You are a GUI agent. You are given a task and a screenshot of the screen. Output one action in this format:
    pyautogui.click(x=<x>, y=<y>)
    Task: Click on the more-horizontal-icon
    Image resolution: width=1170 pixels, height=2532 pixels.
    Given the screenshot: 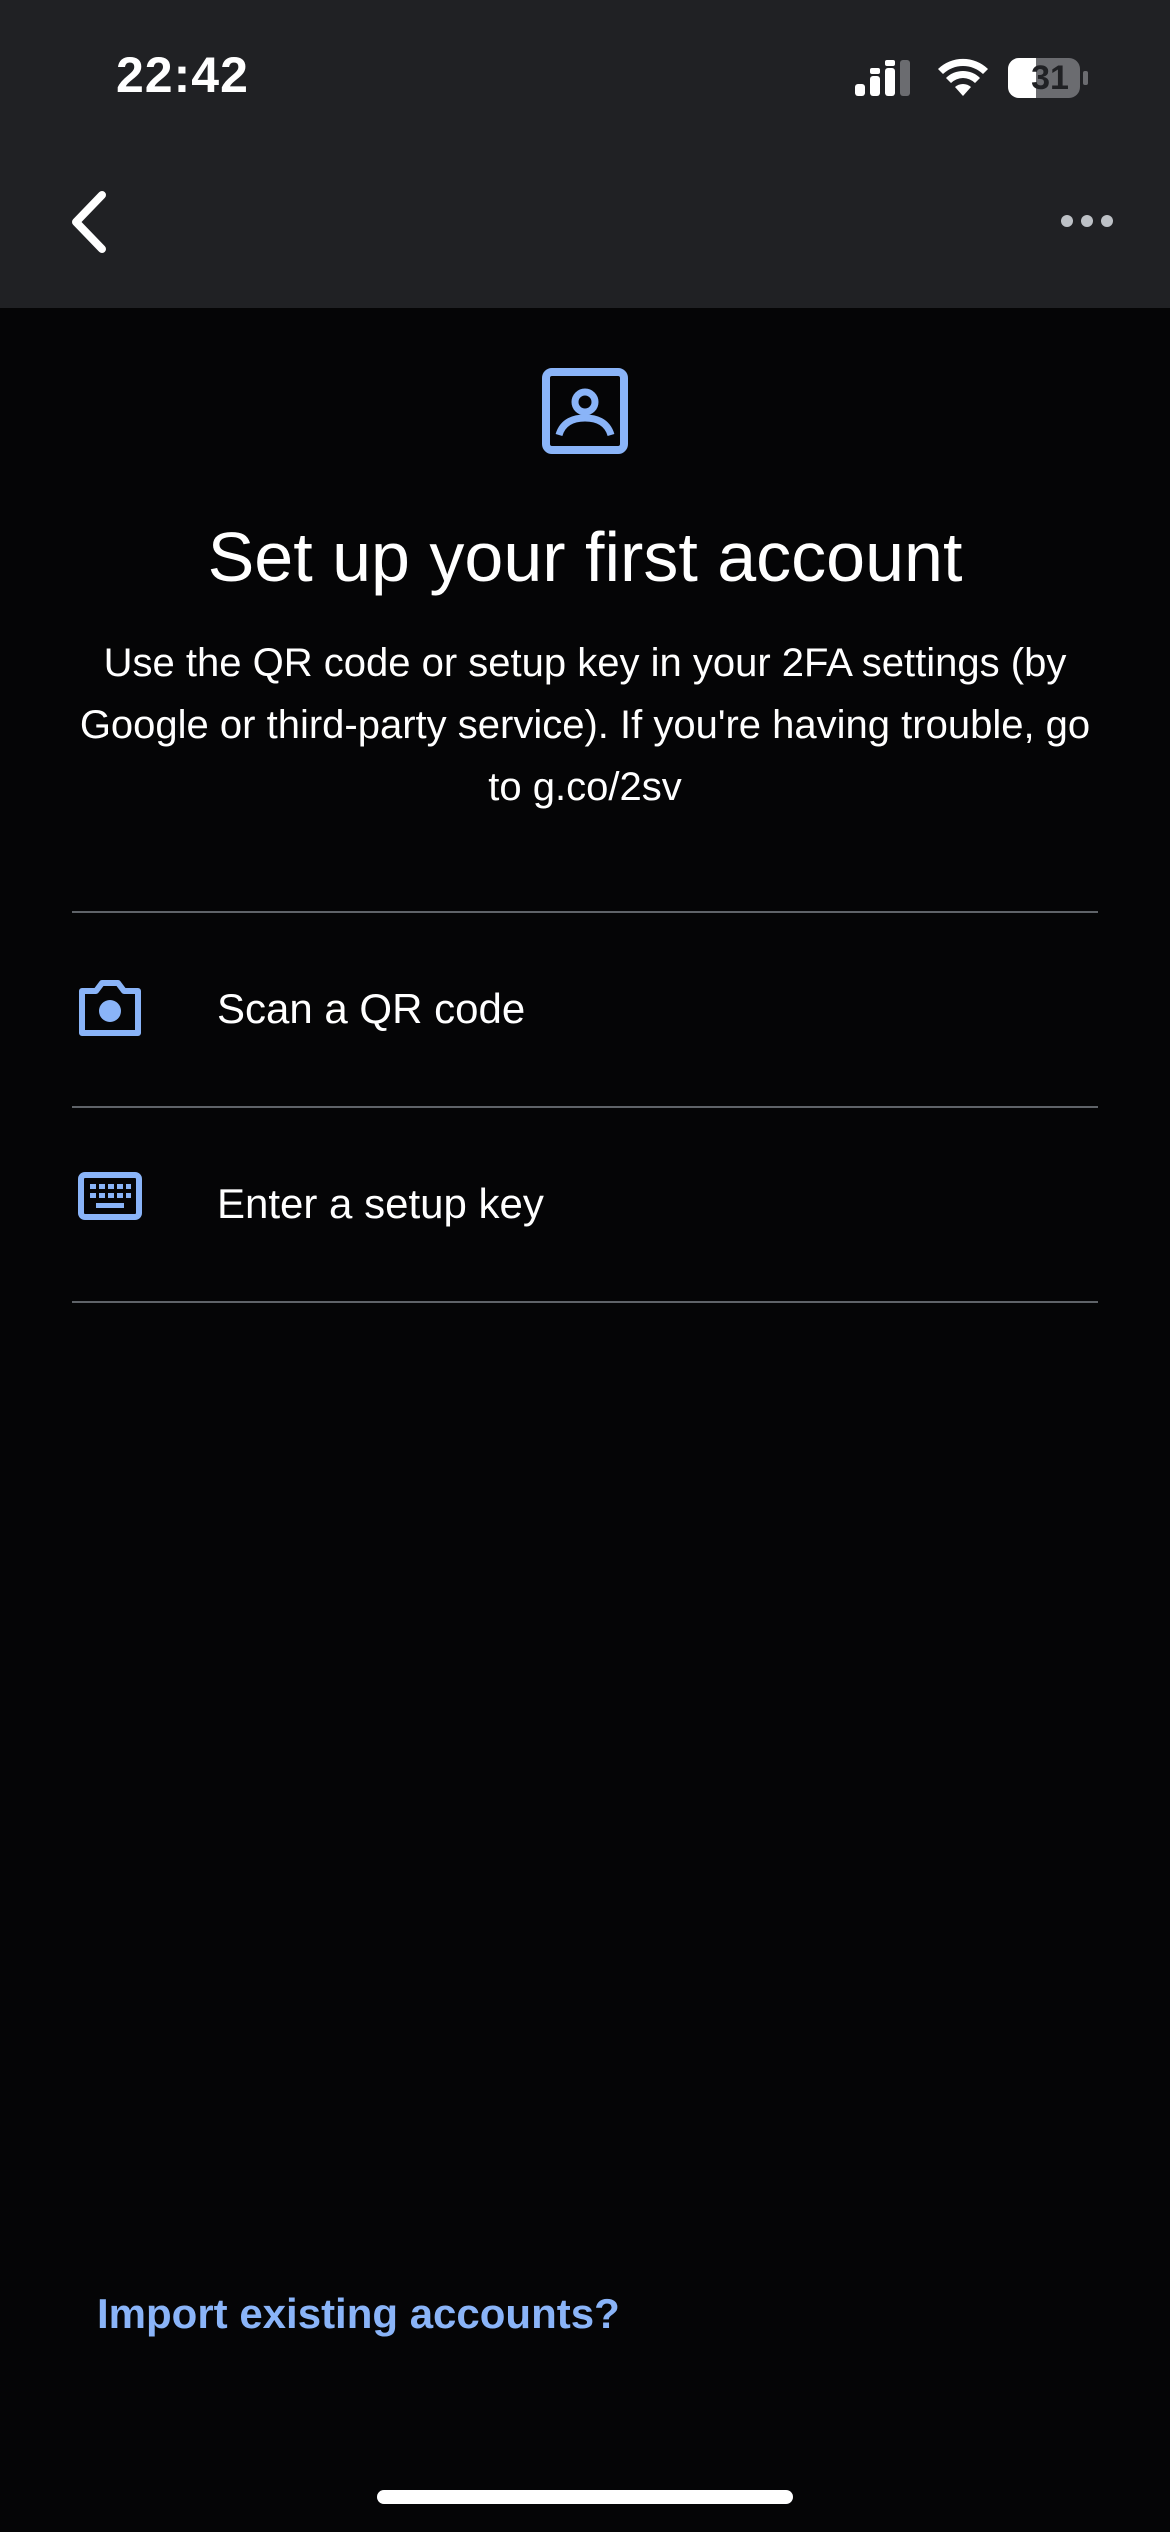 What is the action you would take?
    pyautogui.click(x=1087, y=223)
    